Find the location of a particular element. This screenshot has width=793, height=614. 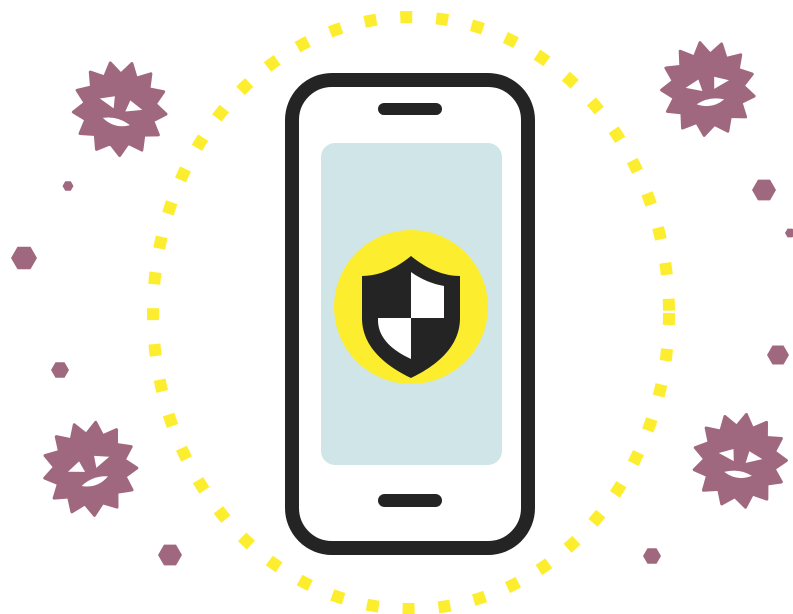

phone-home-bar is located at coordinates (410, 500).